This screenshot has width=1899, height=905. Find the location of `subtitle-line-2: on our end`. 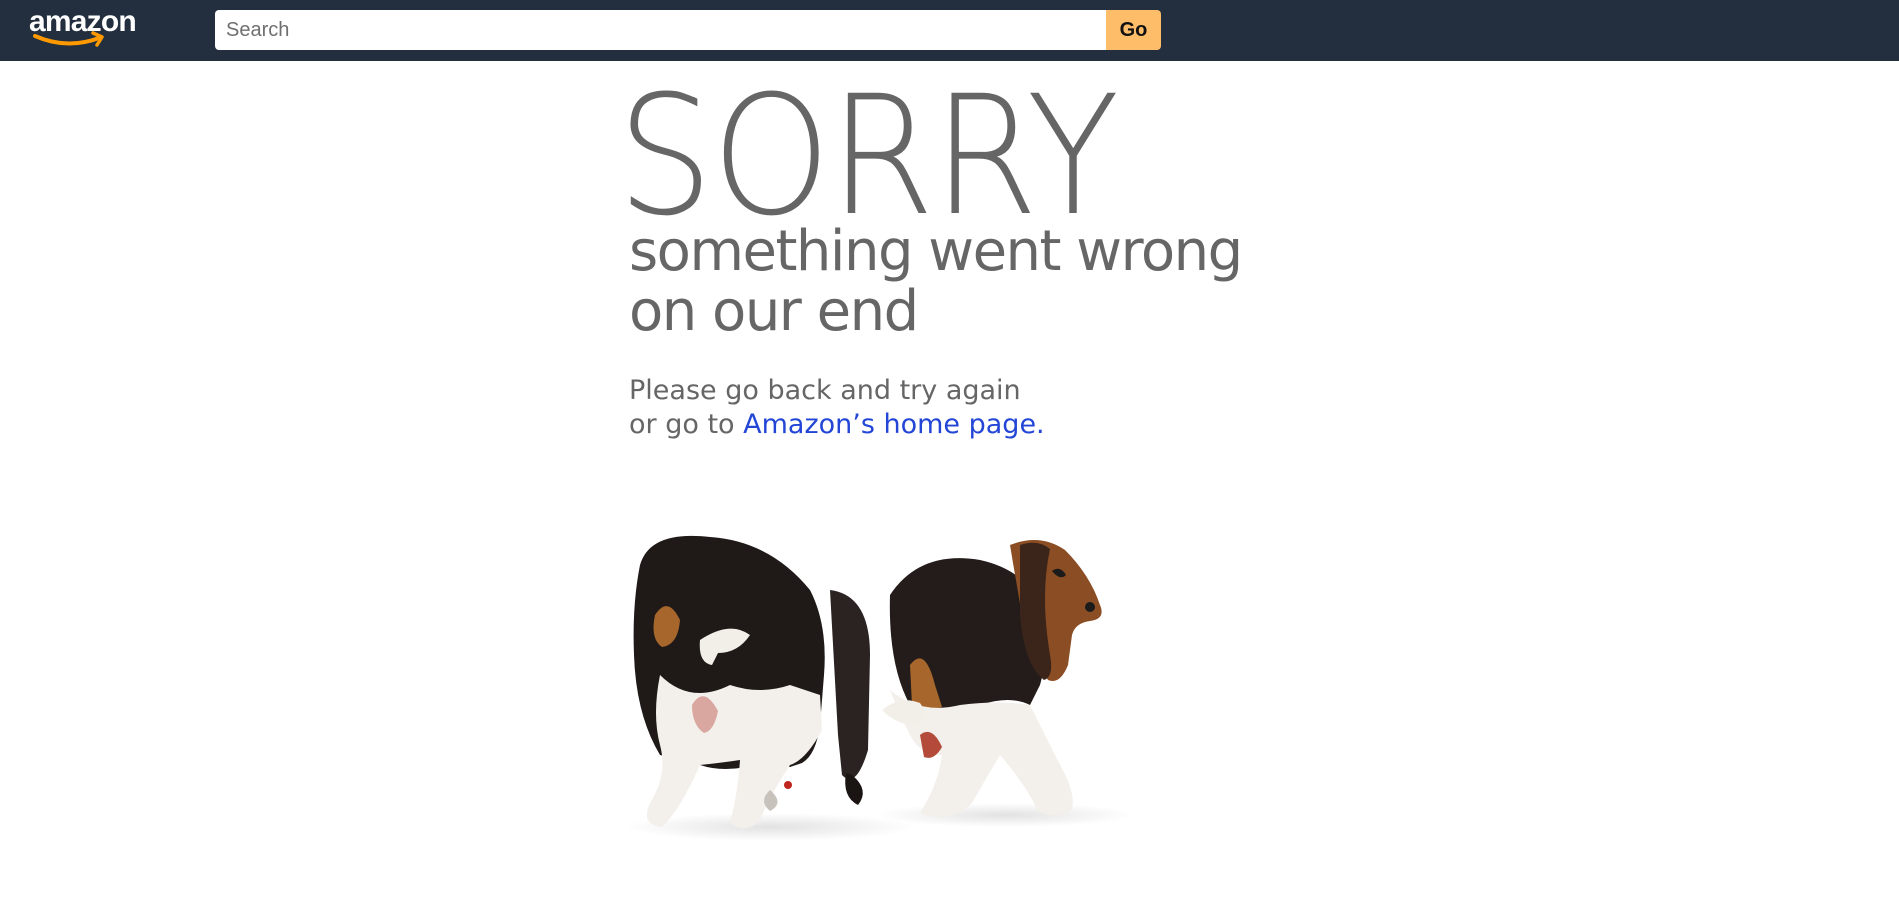

subtitle-line-2: on our end is located at coordinates (774, 311).